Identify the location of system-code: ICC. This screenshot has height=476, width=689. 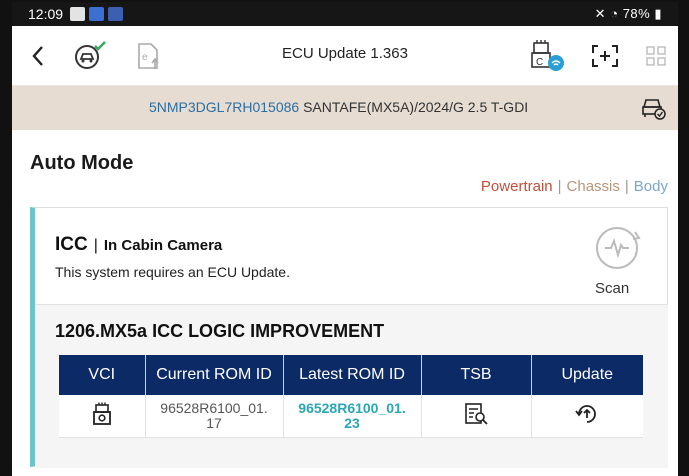
(71, 244).